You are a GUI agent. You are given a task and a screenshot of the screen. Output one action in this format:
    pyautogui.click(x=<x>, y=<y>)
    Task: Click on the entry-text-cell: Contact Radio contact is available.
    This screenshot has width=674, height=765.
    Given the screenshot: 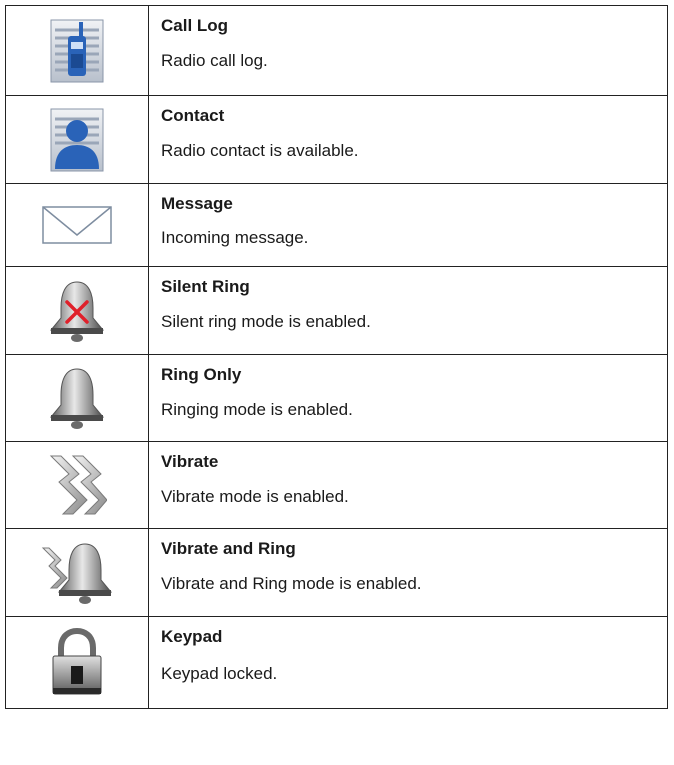 What is the action you would take?
    pyautogui.click(x=408, y=139)
    